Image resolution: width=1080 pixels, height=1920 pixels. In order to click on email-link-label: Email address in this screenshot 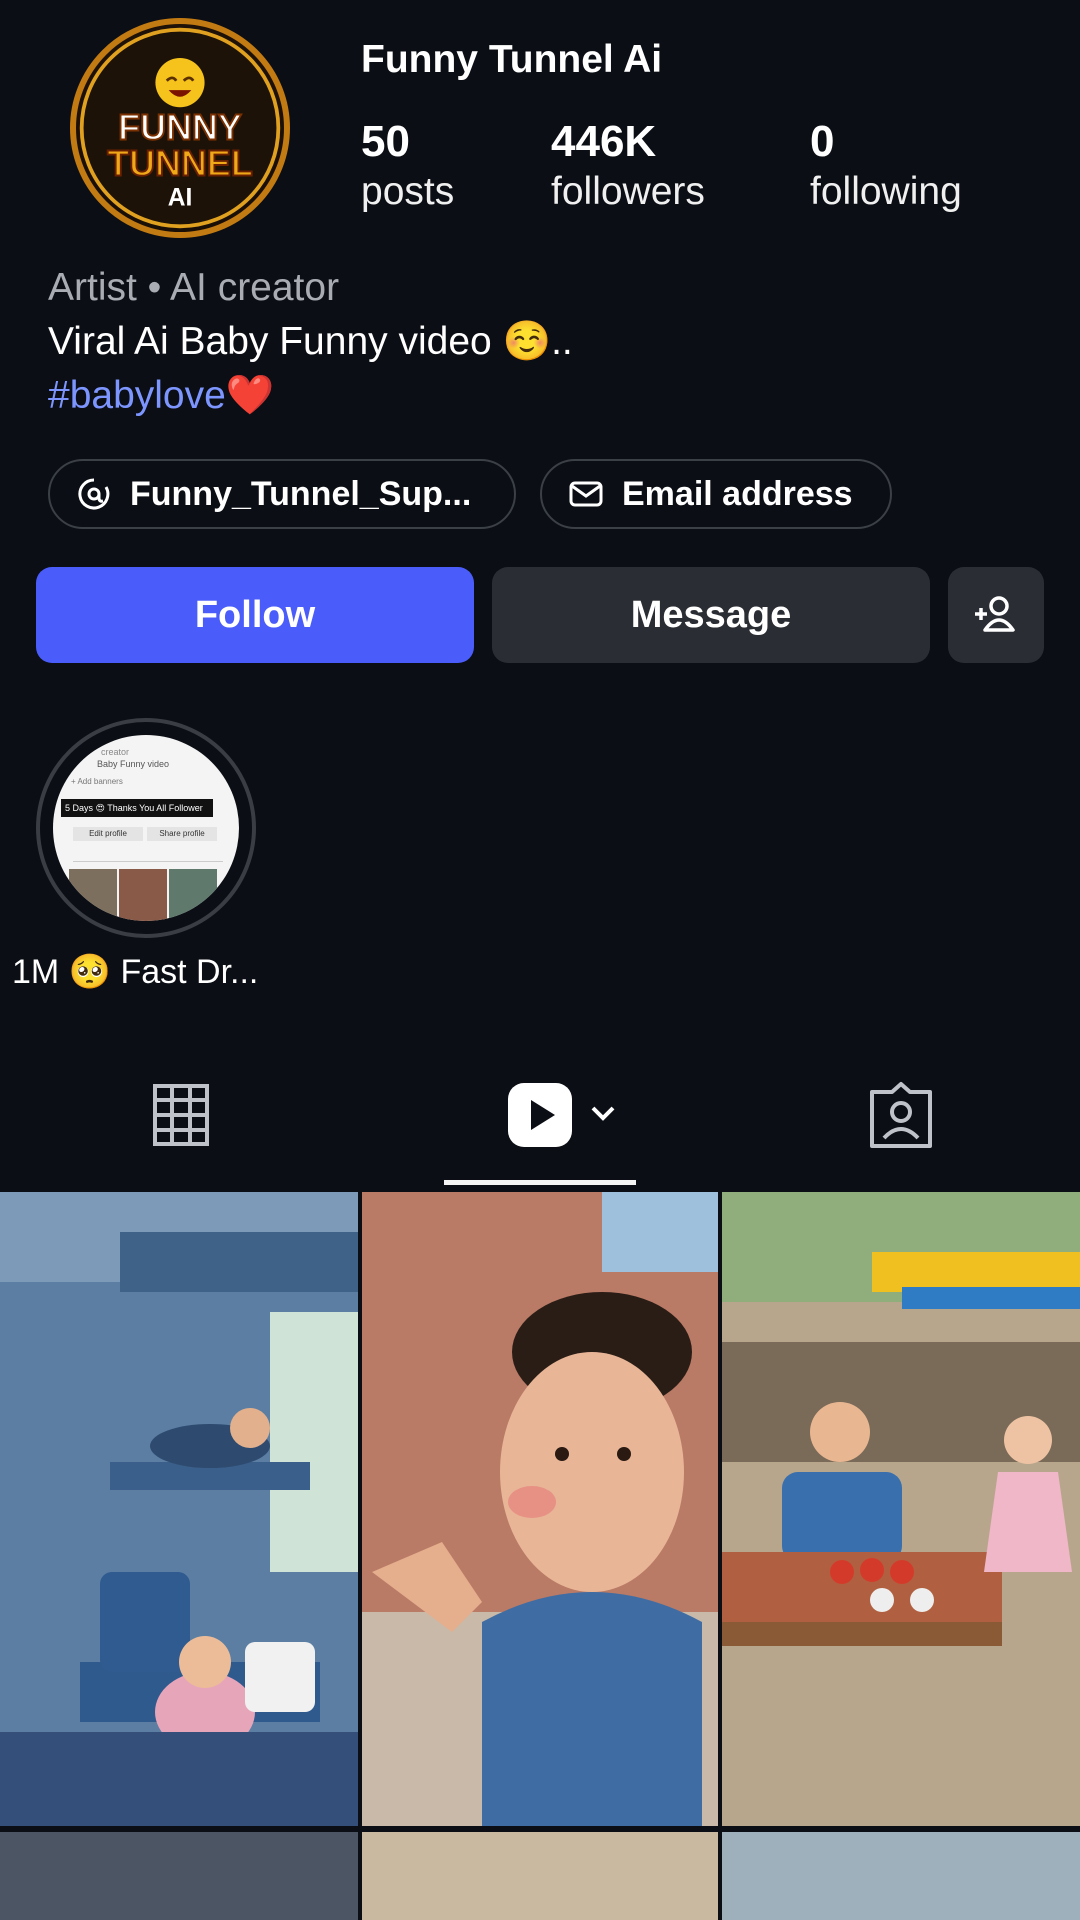, I will do `click(737, 493)`.